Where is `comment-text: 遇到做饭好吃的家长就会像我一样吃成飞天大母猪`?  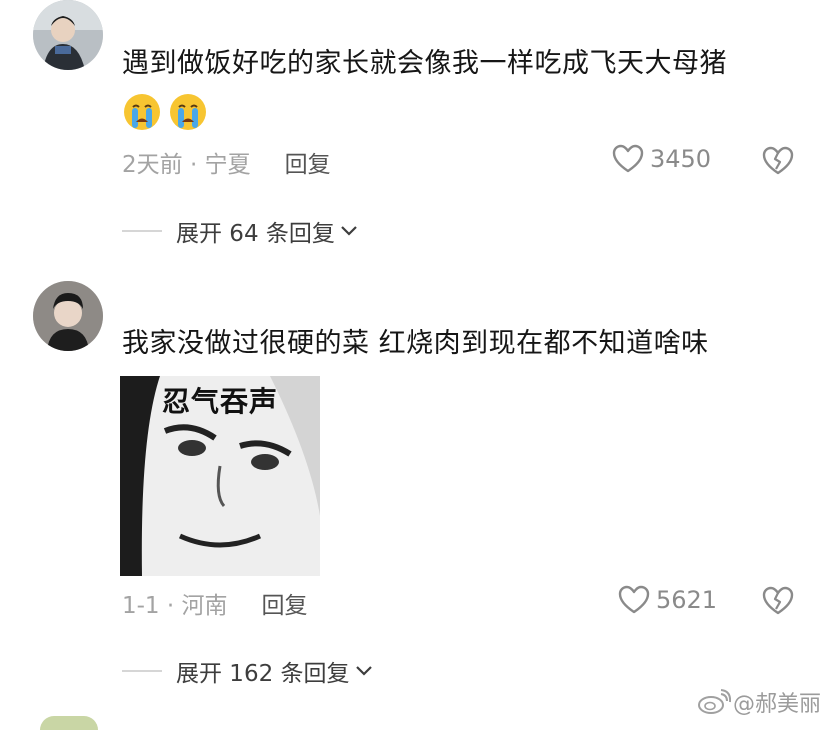 comment-text: 遇到做饭好吃的家长就会像我一样吃成飞天大母猪 is located at coordinates (424, 63).